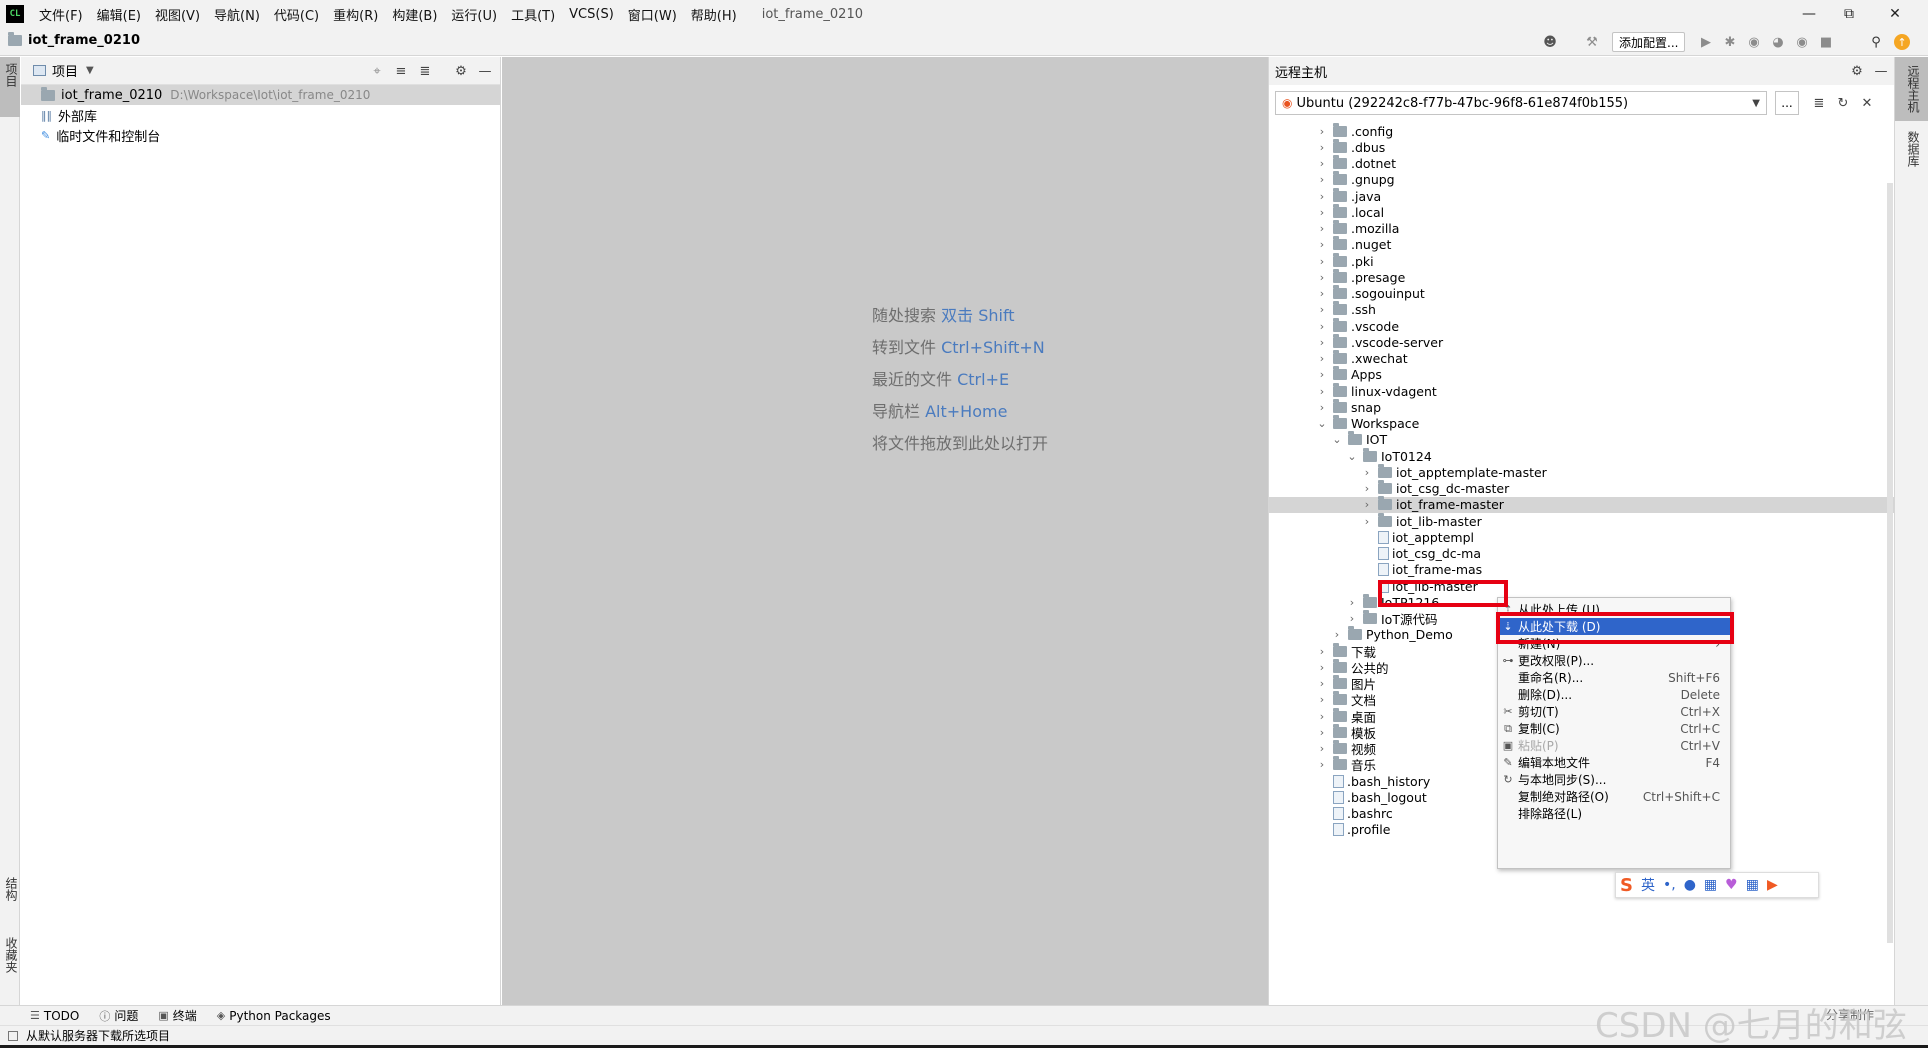  What do you see at coordinates (1614, 745) in the screenshot?
I see `context-menu-item: ▣ 粘贴(P) Ctrl+V` at bounding box center [1614, 745].